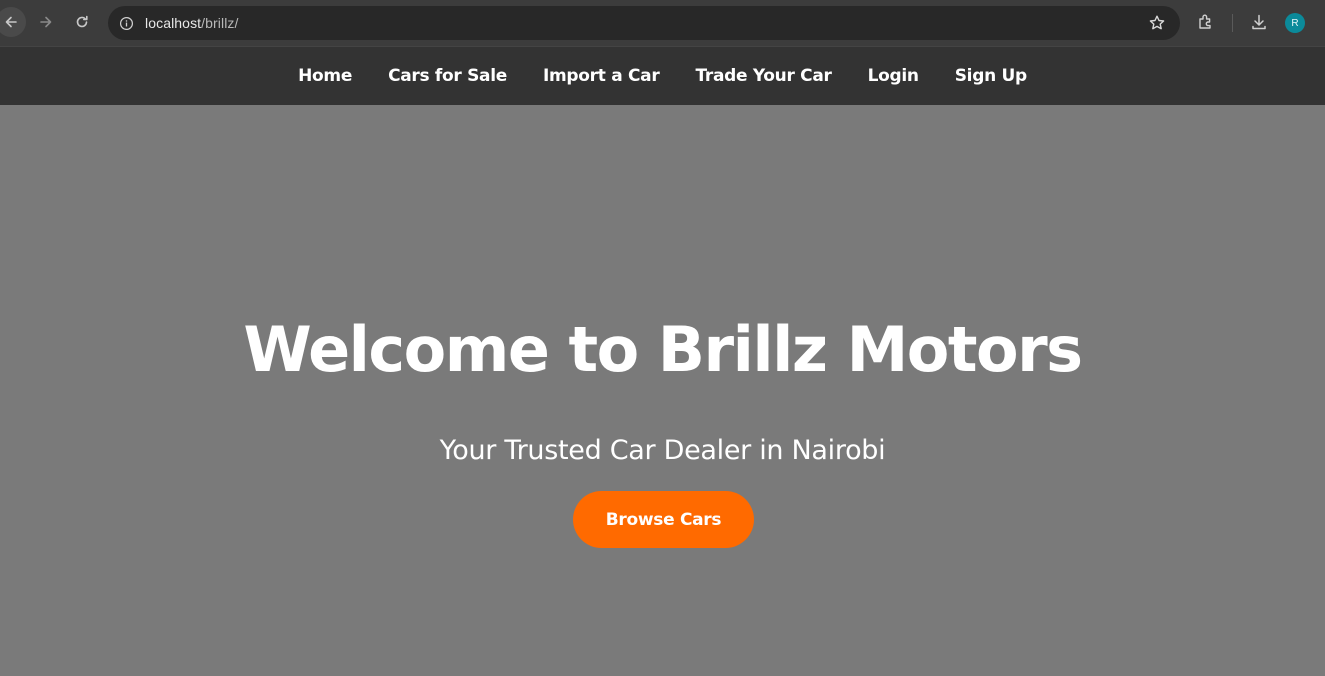 This screenshot has width=1325, height=676. I want to click on nav-link-home: Home, so click(325, 76).